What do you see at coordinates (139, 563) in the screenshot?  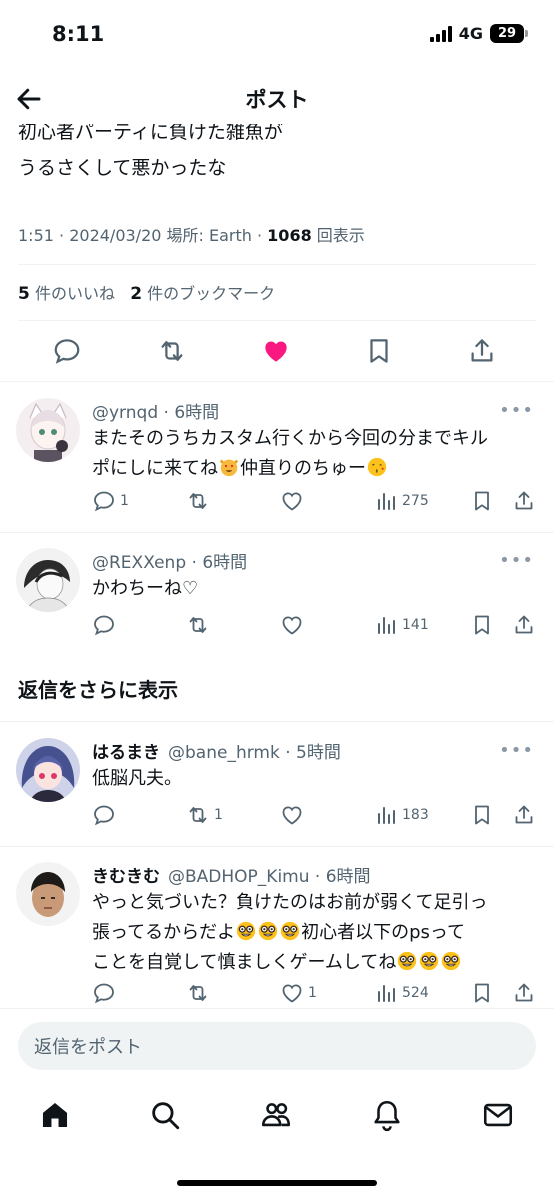 I see `reply-handle: @REXXenp` at bounding box center [139, 563].